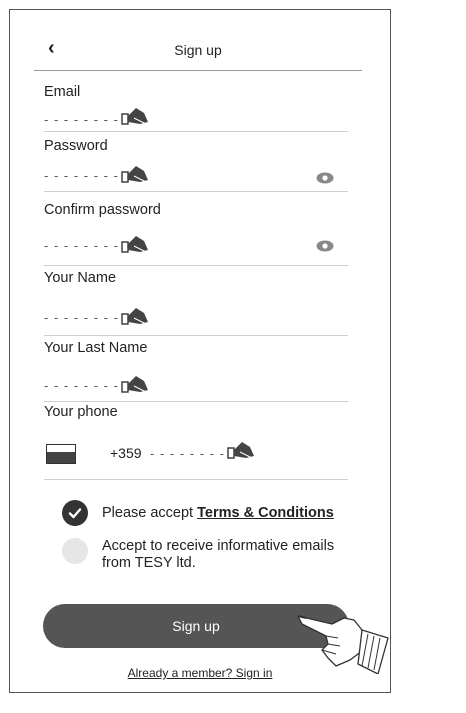  I want to click on phone-input: - - - - - - - -, so click(187, 453).